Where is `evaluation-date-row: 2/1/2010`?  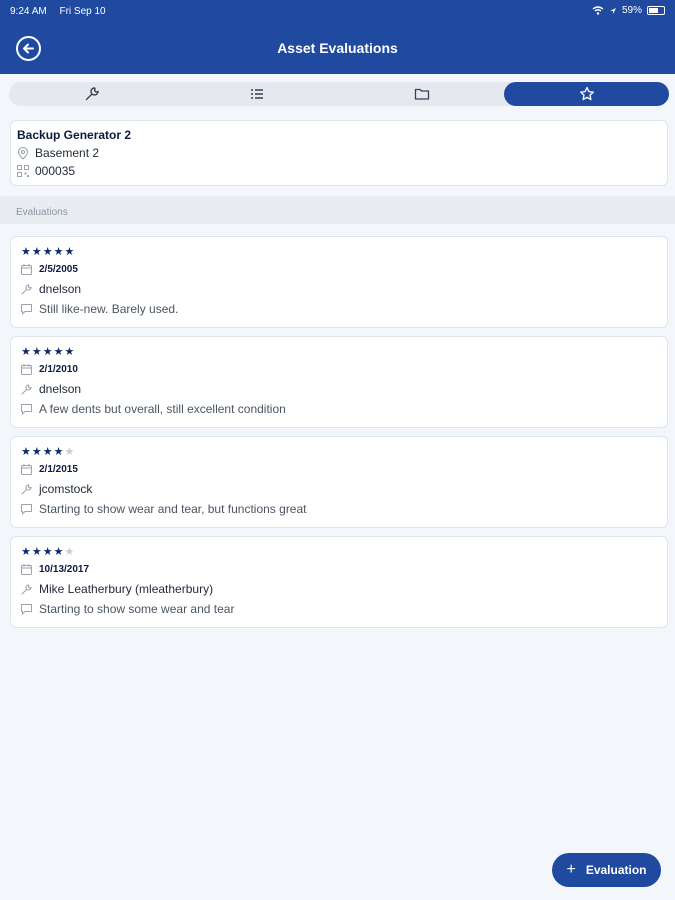 evaluation-date-row: 2/1/2010 is located at coordinates (339, 369).